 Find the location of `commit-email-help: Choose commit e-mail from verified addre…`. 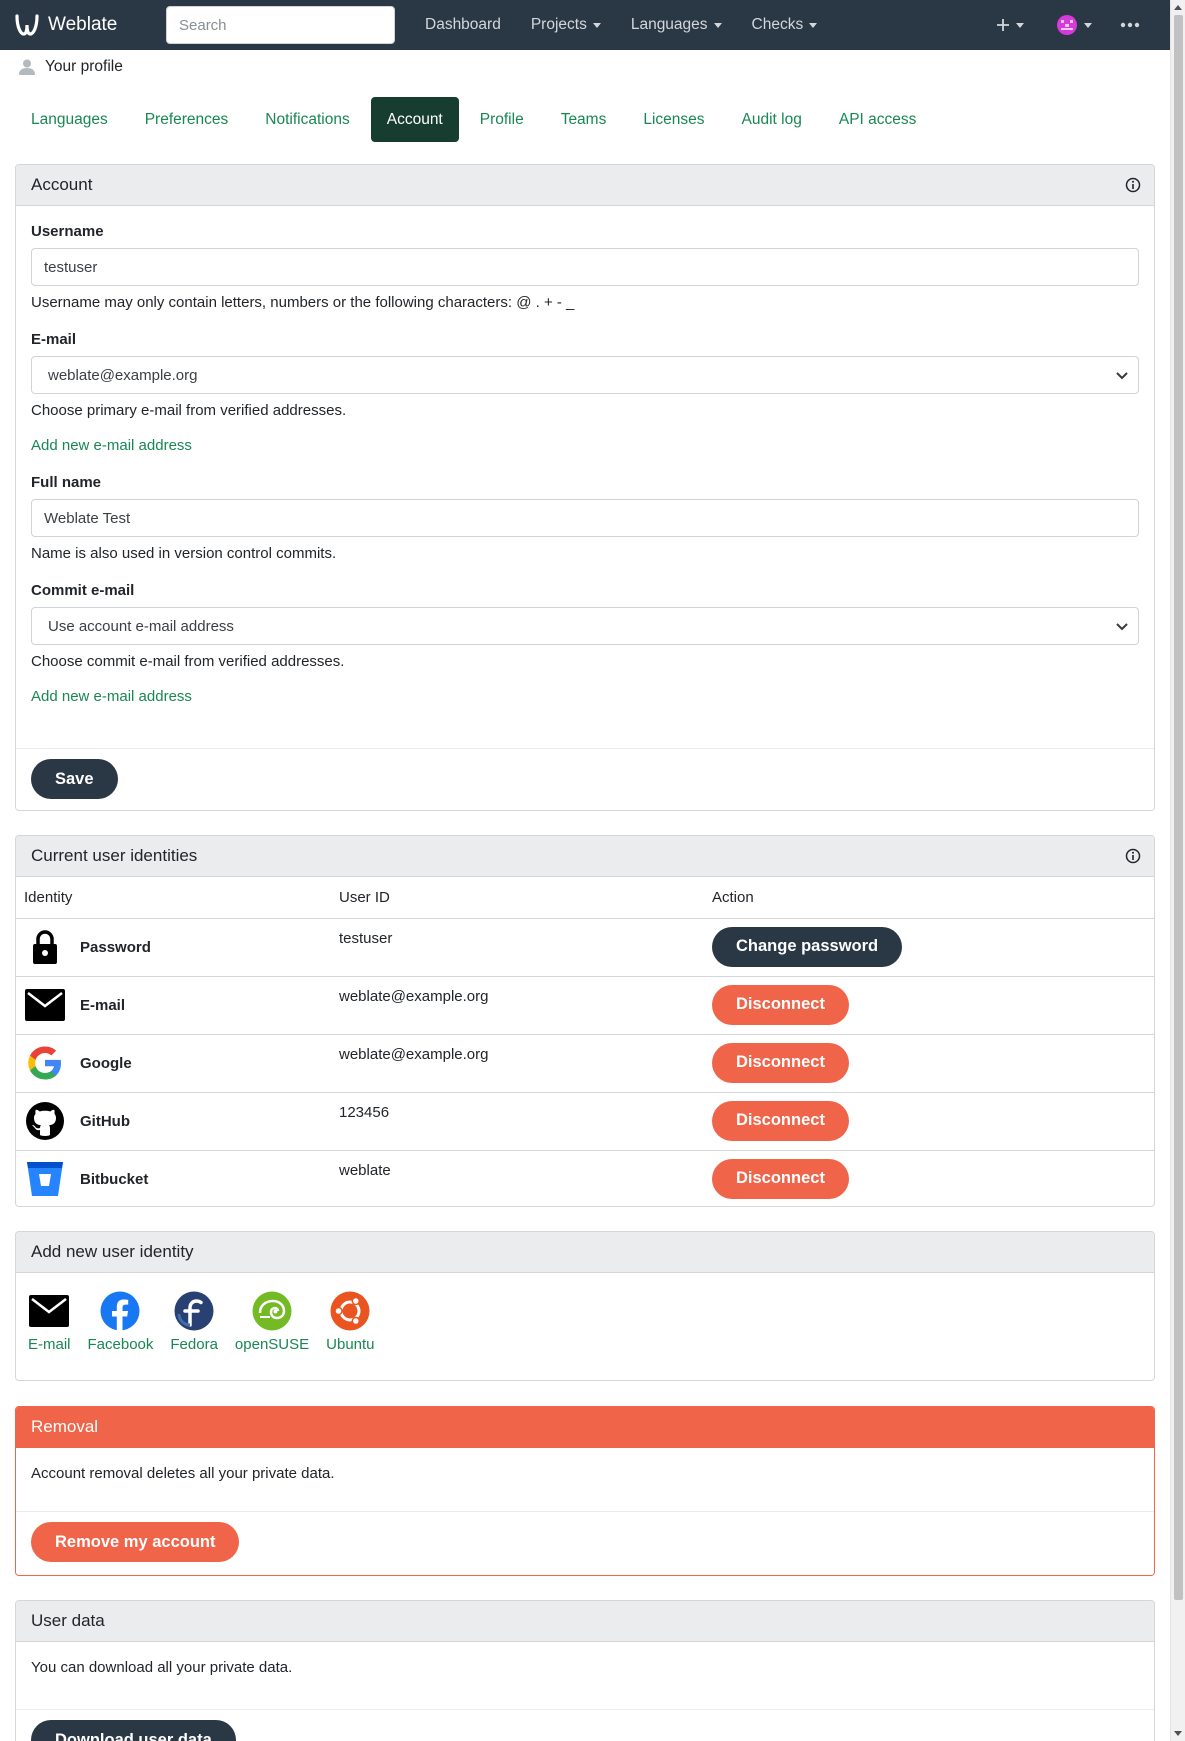

commit-email-help: Choose commit e-mail from verified addre… is located at coordinates (188, 661).